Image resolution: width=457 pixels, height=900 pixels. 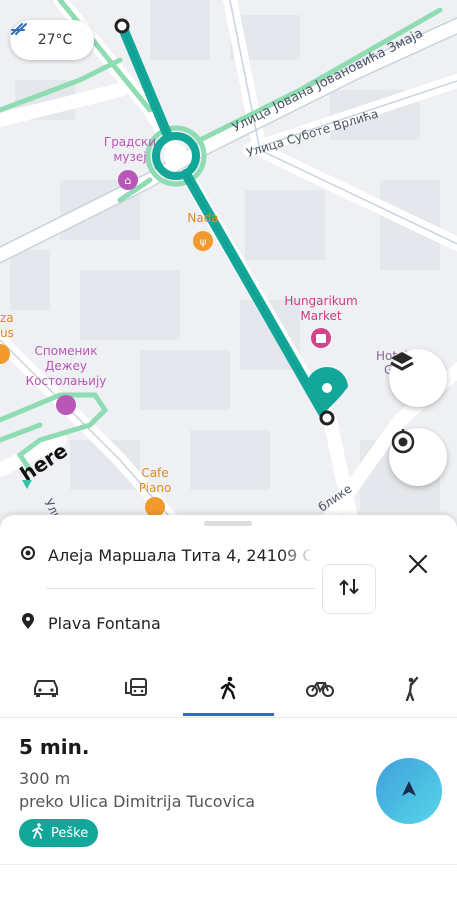 I want to click on sheet-bottom-divider, so click(x=228, y=864).